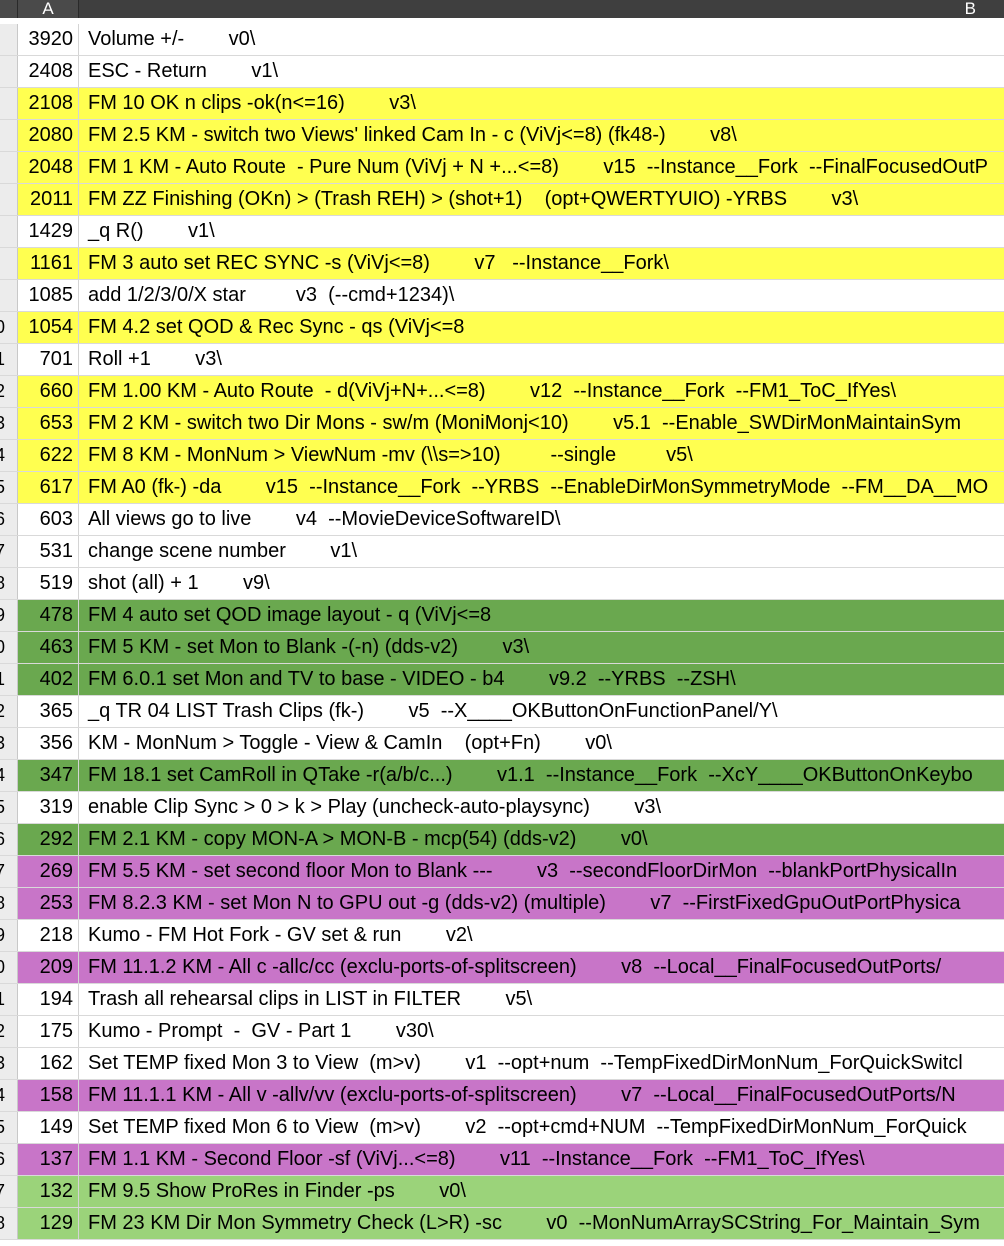 Image resolution: width=1004 pixels, height=1246 pixels. I want to click on cell-count: 292, so click(48, 839).